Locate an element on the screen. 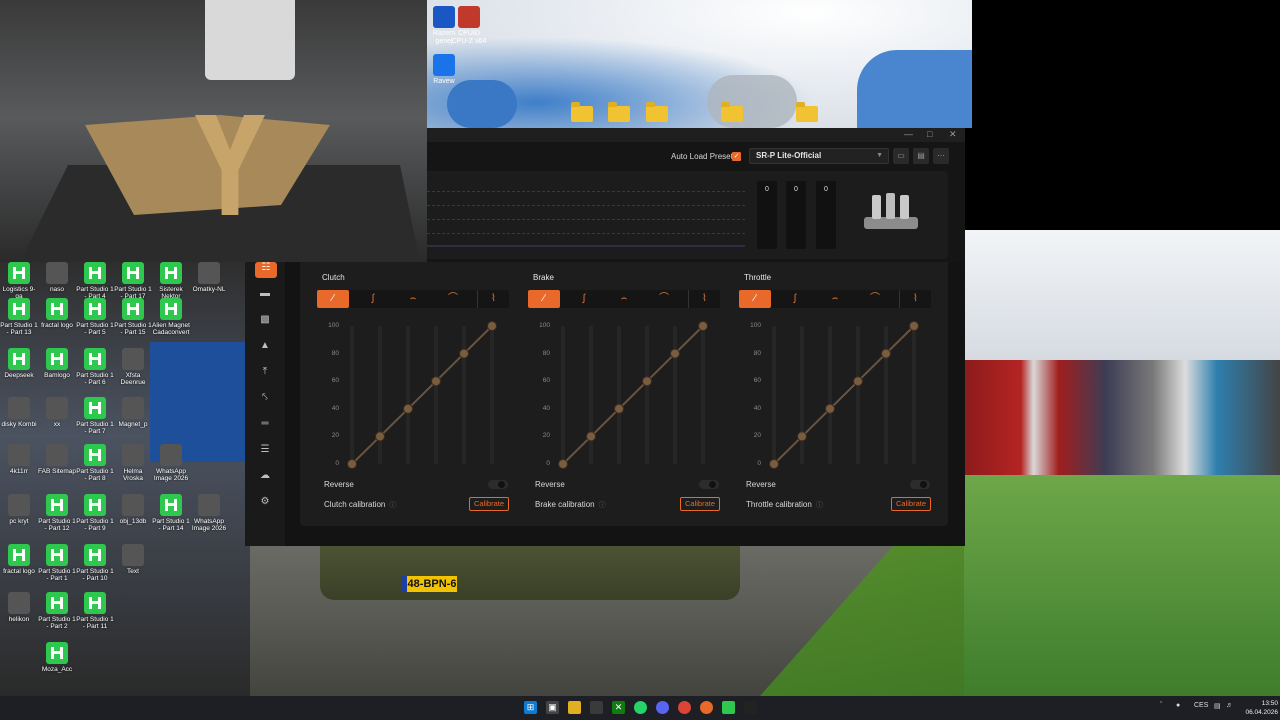 This screenshot has width=1280, height=720. desktop-icon: Part Studio 1 - Part 12 is located at coordinates (57, 513).